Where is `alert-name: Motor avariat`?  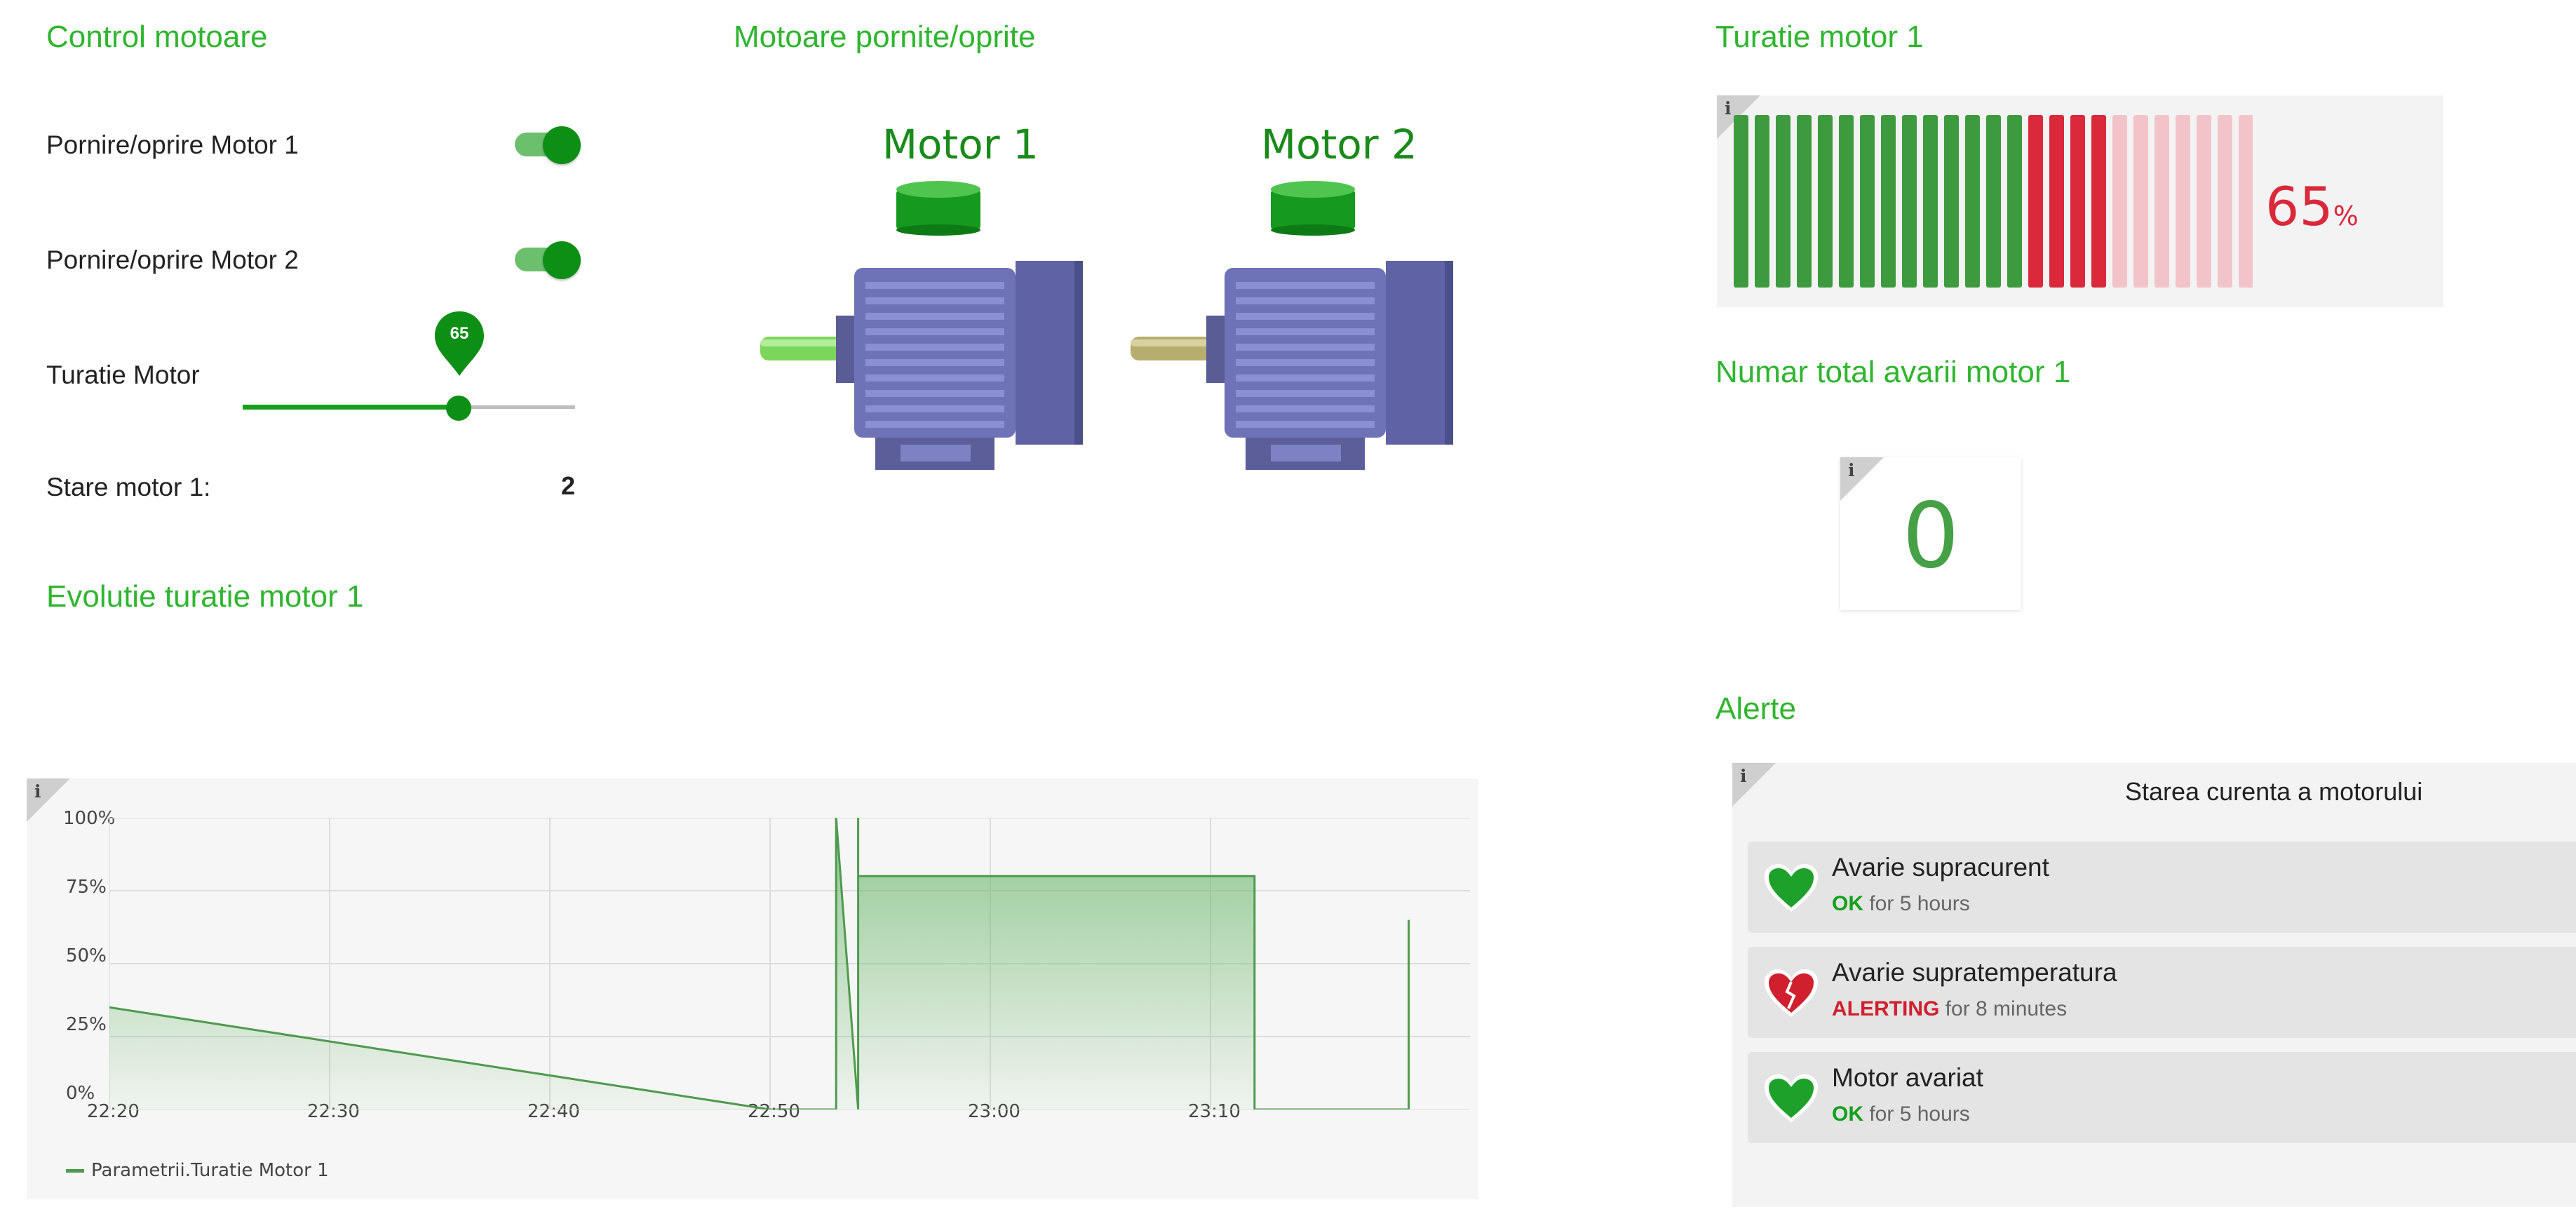
alert-name: Motor avariat is located at coordinates (1907, 1077).